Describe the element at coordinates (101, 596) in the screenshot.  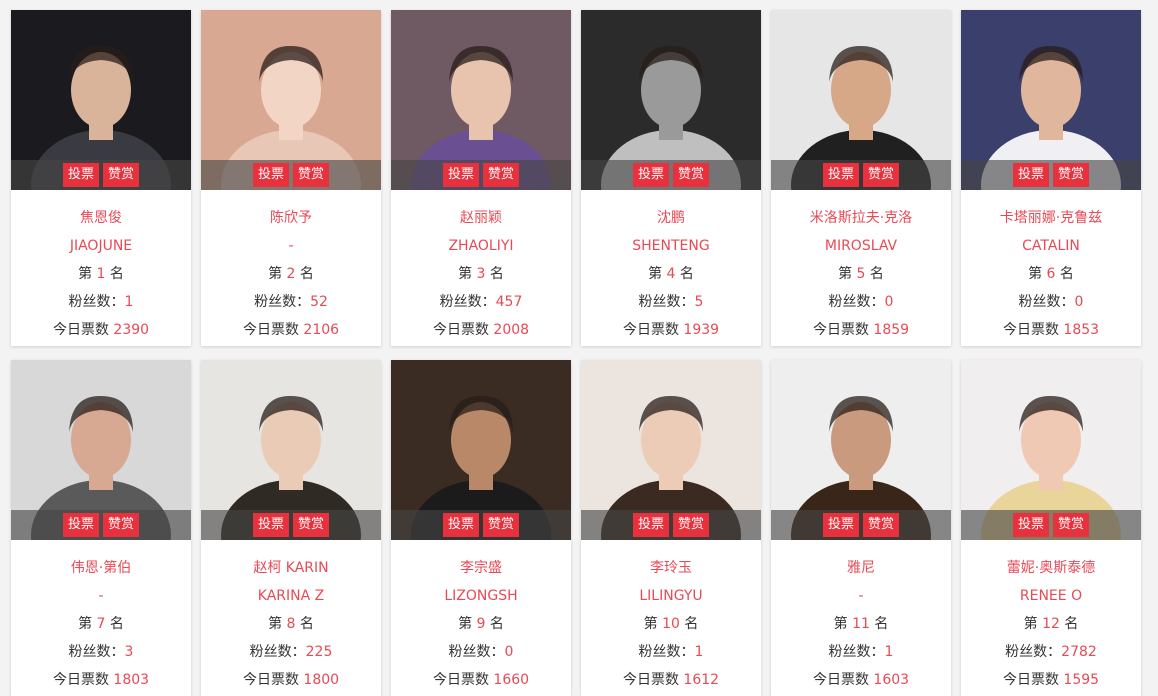
I see `person-subname: -` at that location.